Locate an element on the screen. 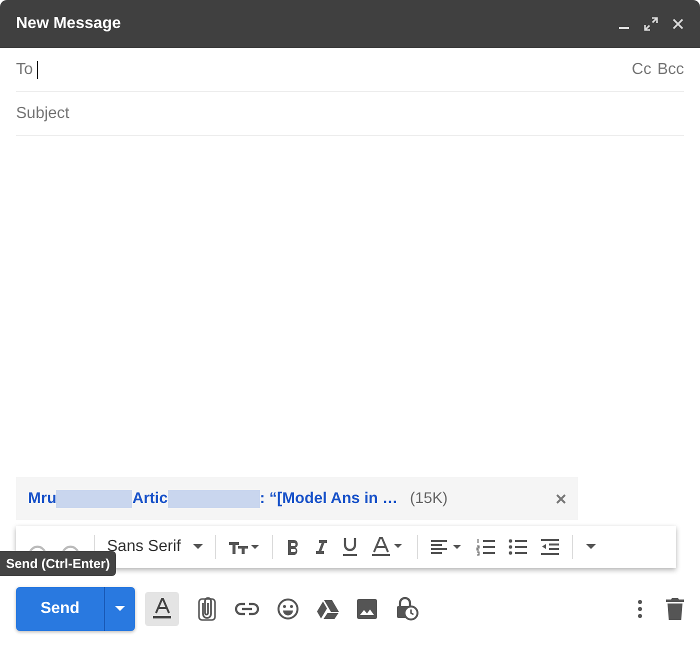 Image resolution: width=700 pixels, height=649 pixels. attachment-chip: Mru Artic : “[Model Ans in … (15K) is located at coordinates (297, 498).